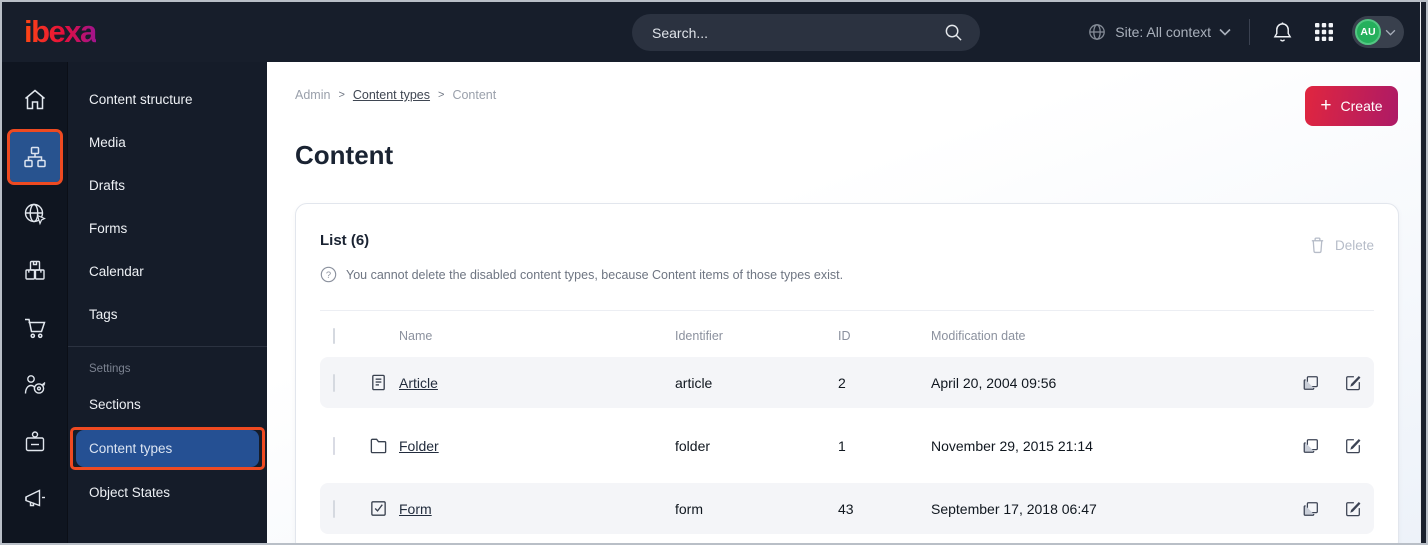 The width and height of the screenshot is (1428, 545). What do you see at coordinates (110, 369) in the screenshot?
I see `sidebar-settings-label: Settings` at bounding box center [110, 369].